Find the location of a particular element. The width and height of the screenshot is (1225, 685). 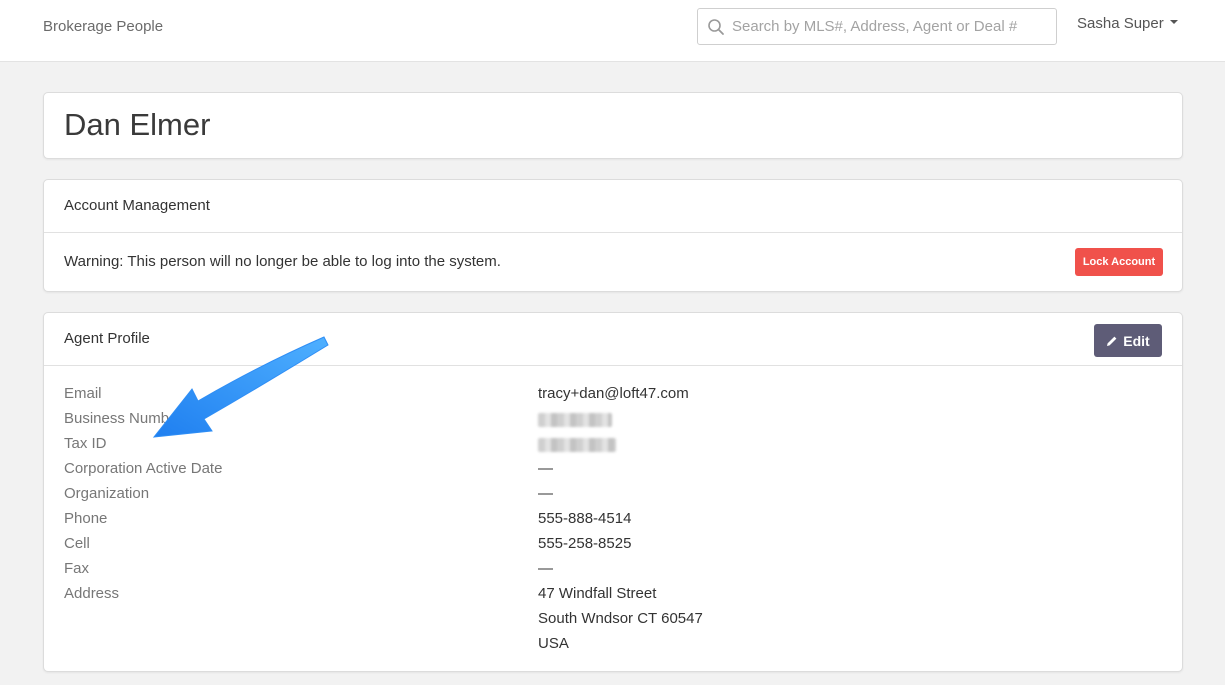

page-title: Dan Elmer is located at coordinates (137, 124).